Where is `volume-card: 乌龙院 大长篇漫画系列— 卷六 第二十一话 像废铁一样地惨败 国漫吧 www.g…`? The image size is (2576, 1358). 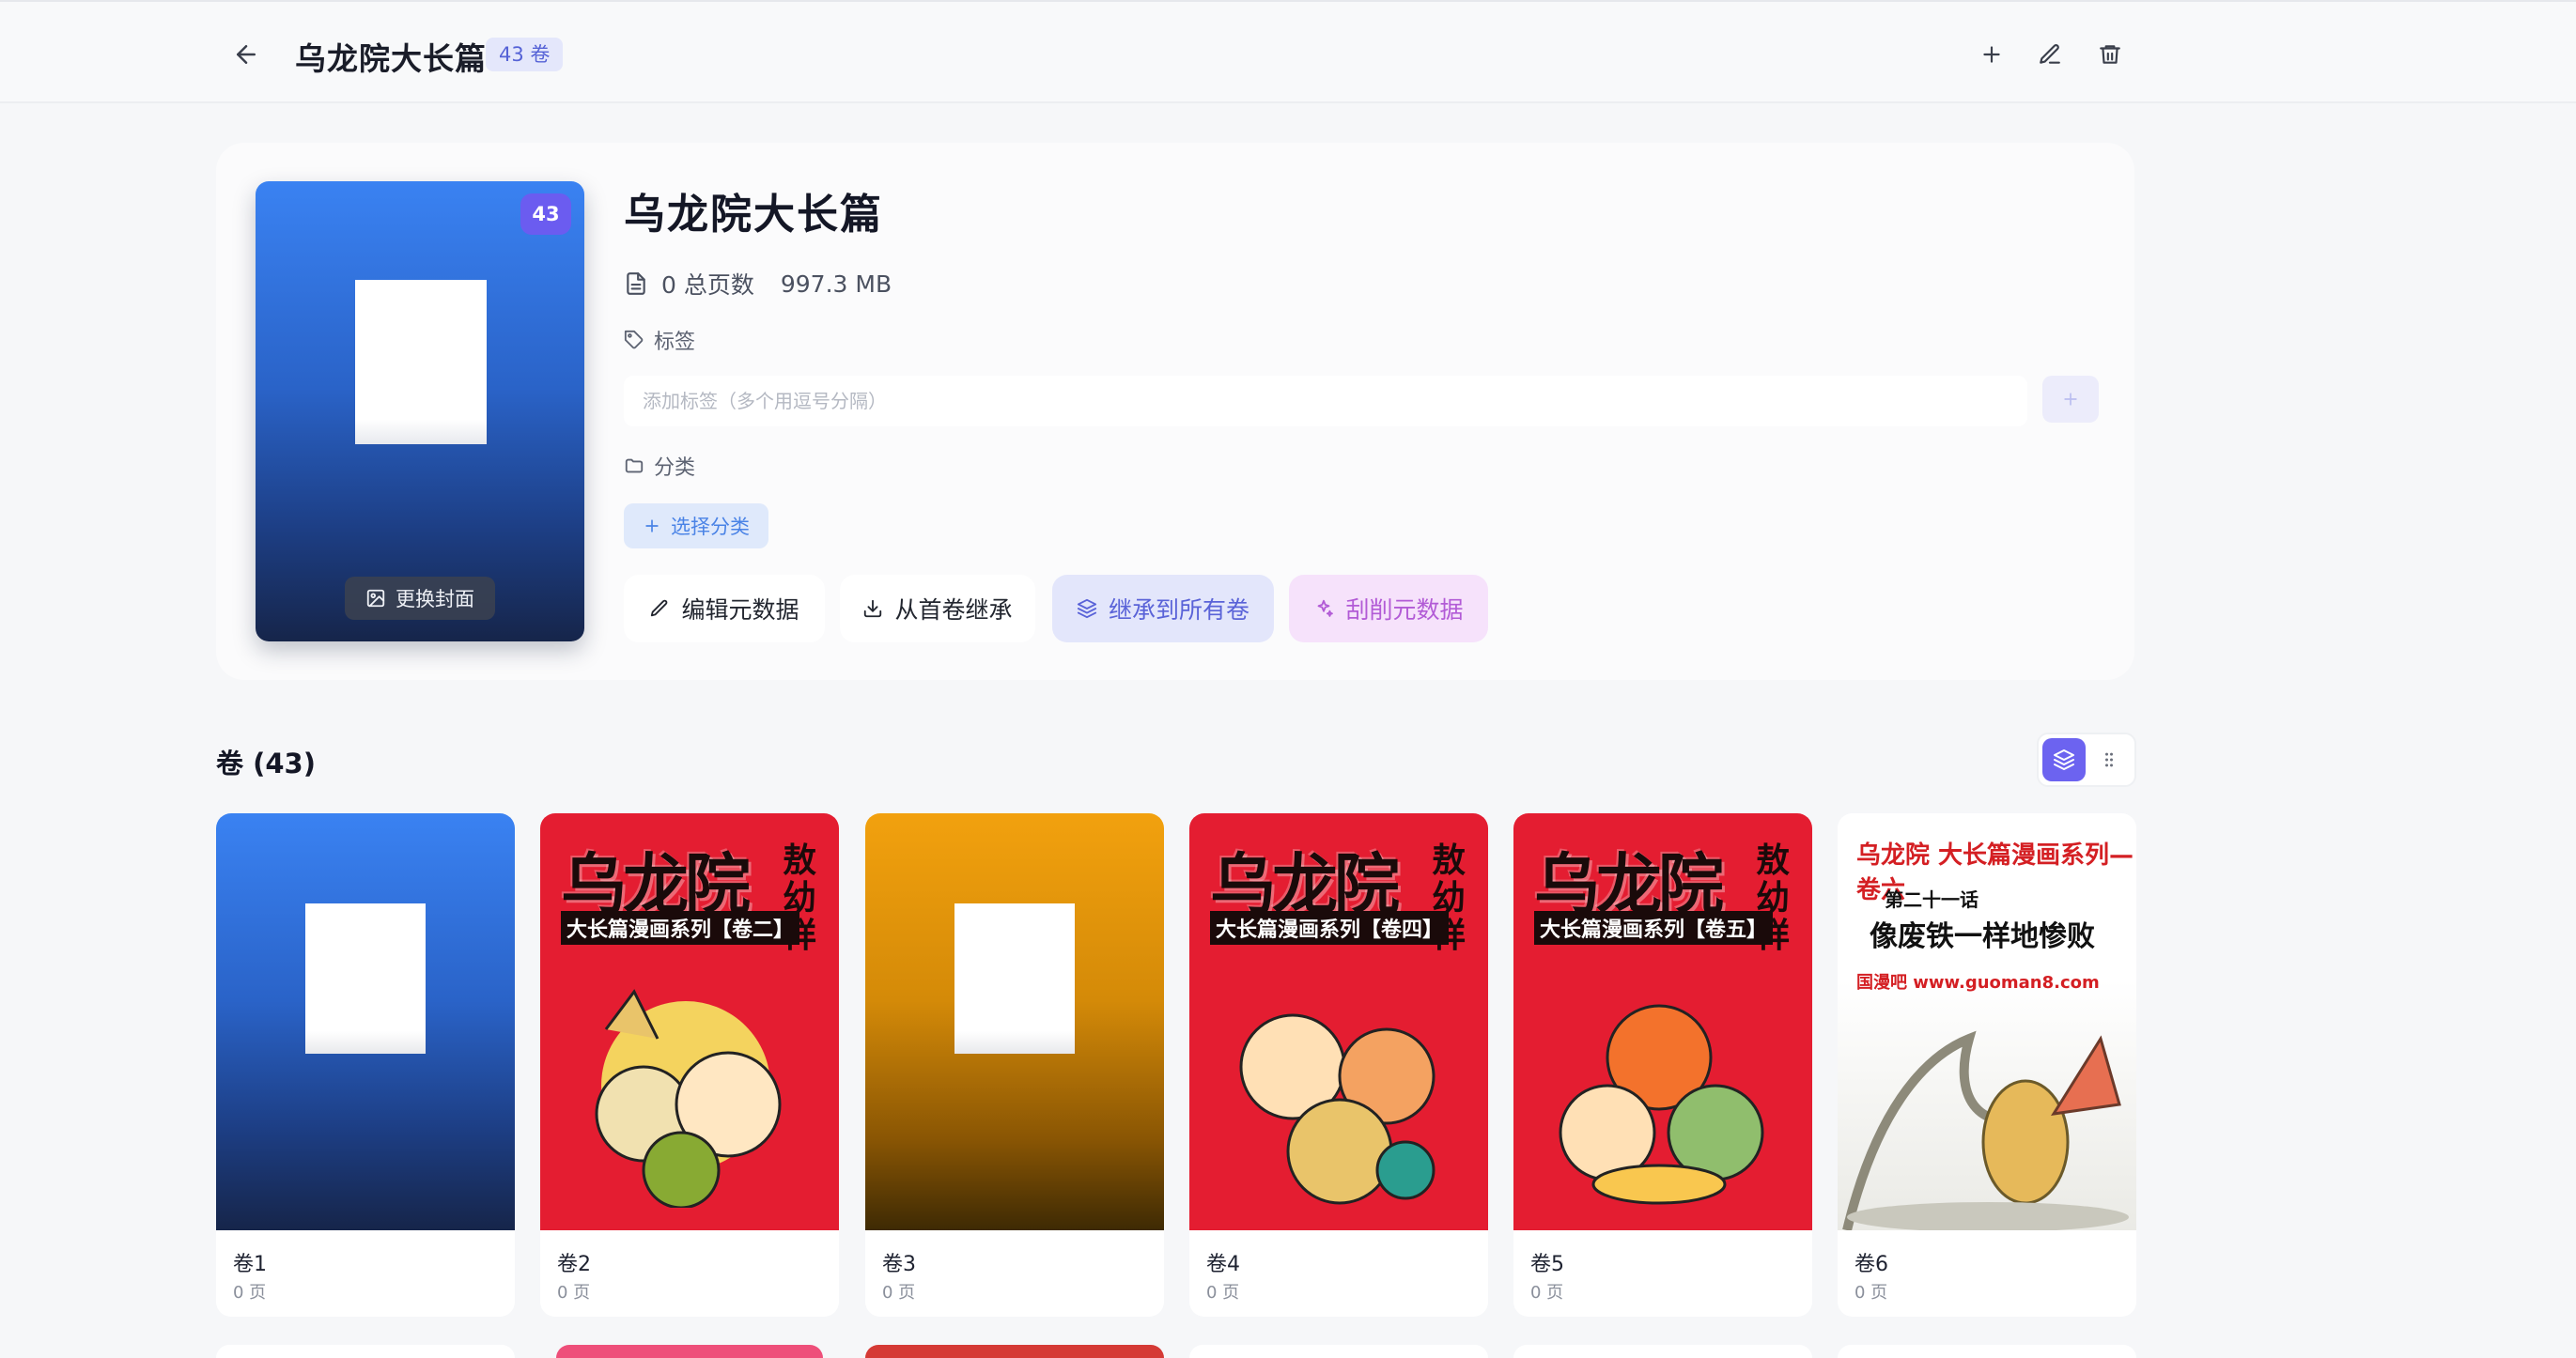
volume-card: 乌龙院 大长篇漫画系列— 卷六 第二十一话 像废铁一样地惨败 国漫吧 www.g… is located at coordinates (1987, 1065).